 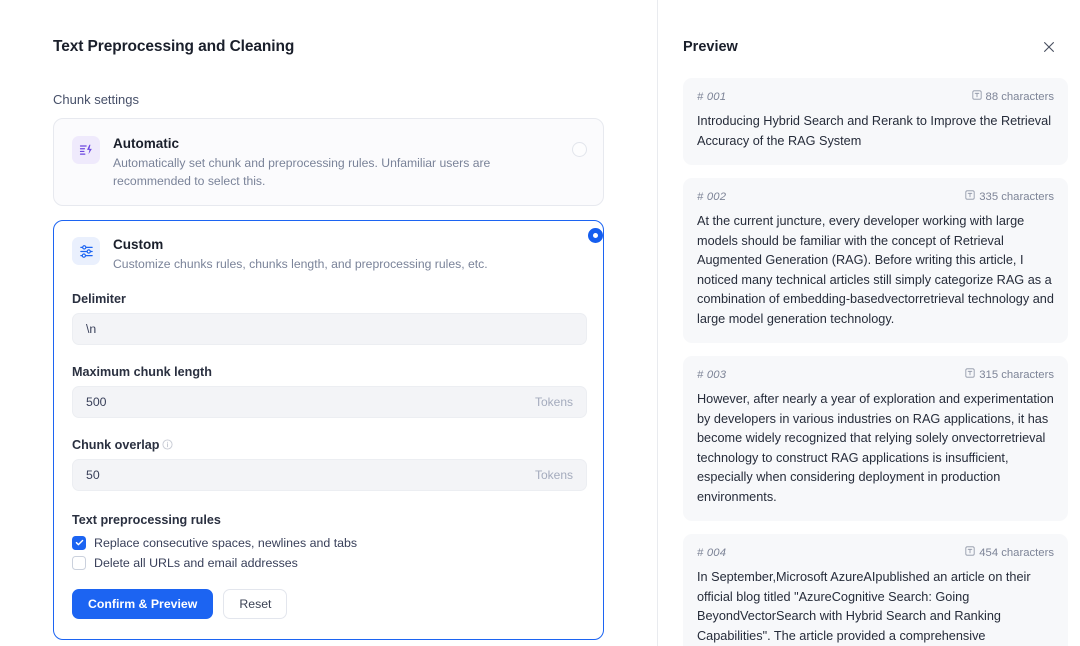 What do you see at coordinates (91, 328) in the screenshot?
I see `delimiter-value: \n` at bounding box center [91, 328].